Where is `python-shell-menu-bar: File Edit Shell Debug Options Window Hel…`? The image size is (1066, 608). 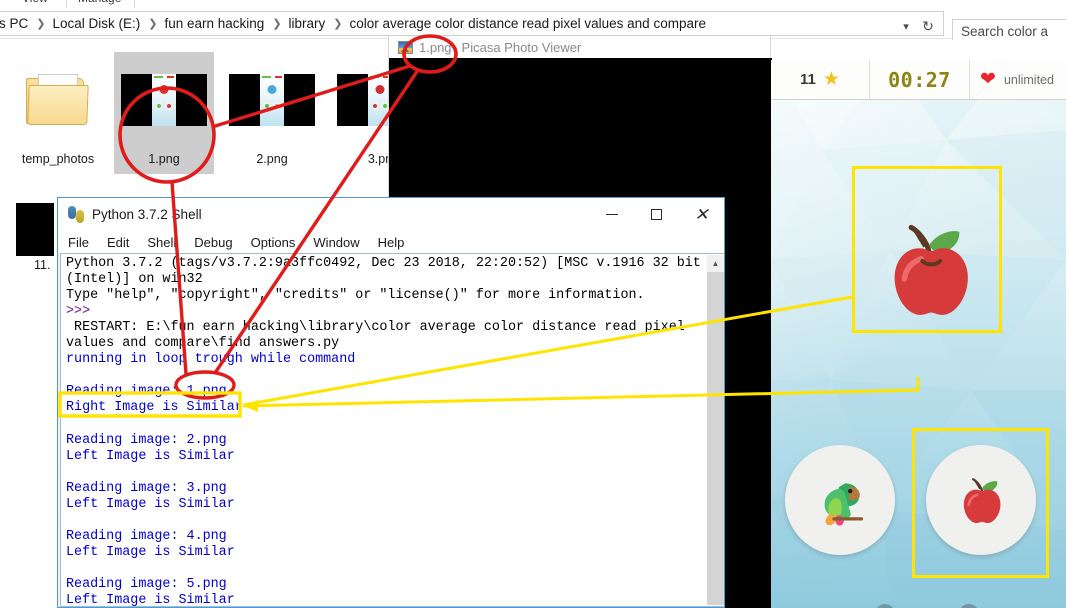
python-shell-menu-bar: File Edit Shell Debug Options Window Hel… is located at coordinates (391, 242).